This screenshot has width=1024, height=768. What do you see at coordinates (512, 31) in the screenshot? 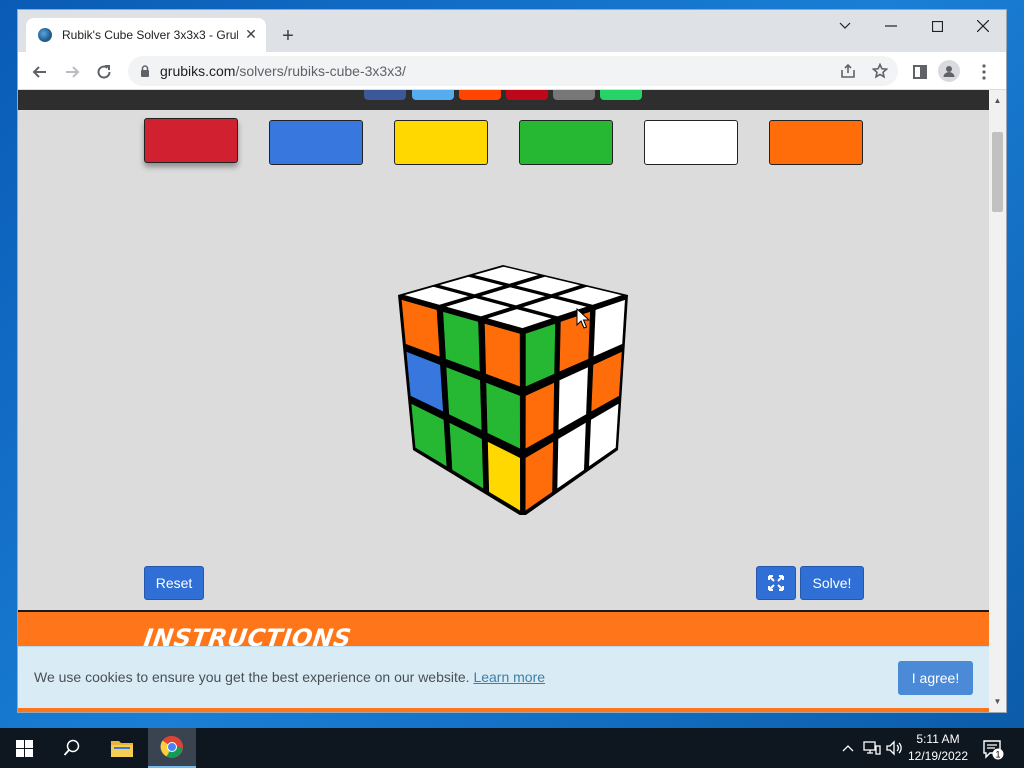
I see `tab-strip: Rubik's Cube Solver 3x3x3 - Grubiks ✕ +` at bounding box center [512, 31].